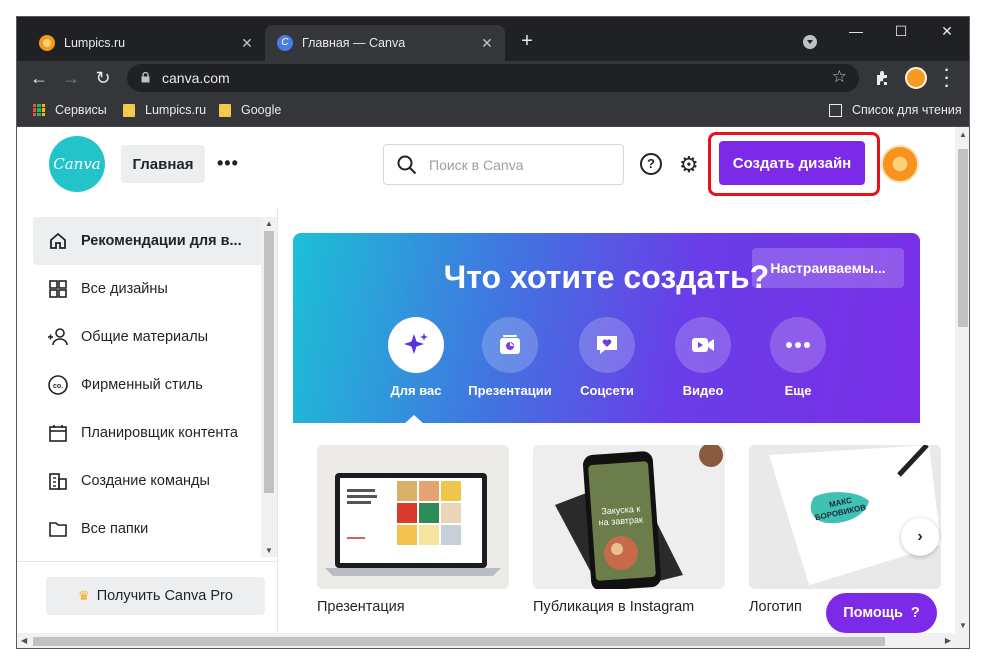 The image size is (986, 665). What do you see at coordinates (155, 529) in the screenshot?
I see `sidebar-item-all-folders: Все папки` at bounding box center [155, 529].